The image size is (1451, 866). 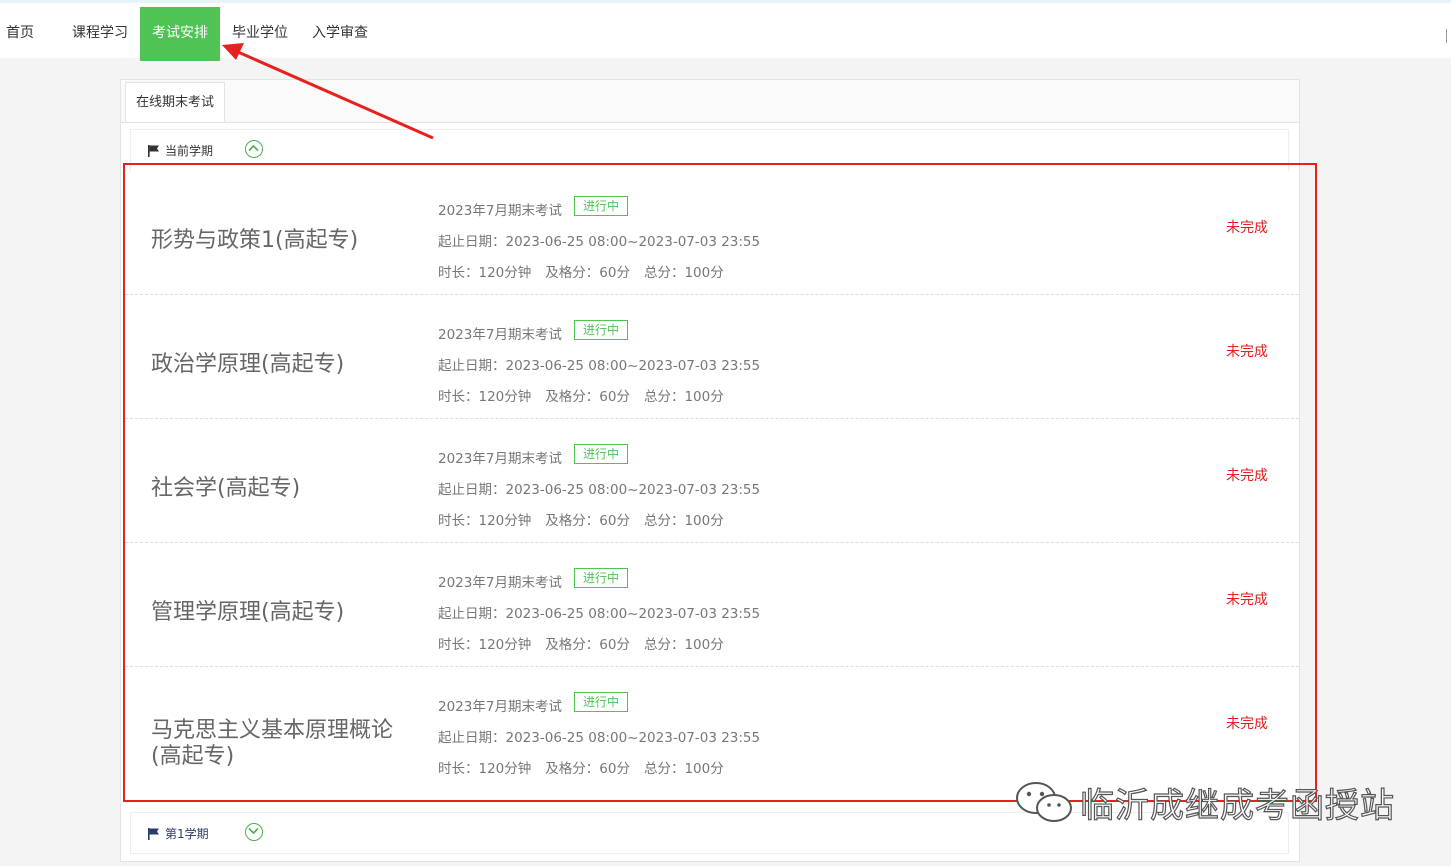 I want to click on top-nav-bar: 首页 课程学习 考试安排 毕业学位 入学审查, so click(x=725, y=30).